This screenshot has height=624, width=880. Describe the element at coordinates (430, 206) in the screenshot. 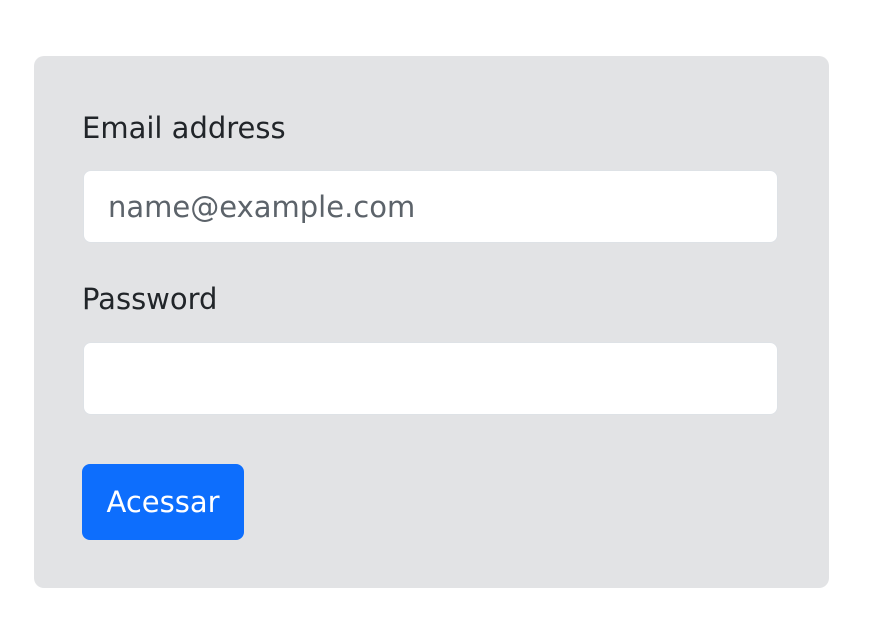

I see `email-field` at that location.